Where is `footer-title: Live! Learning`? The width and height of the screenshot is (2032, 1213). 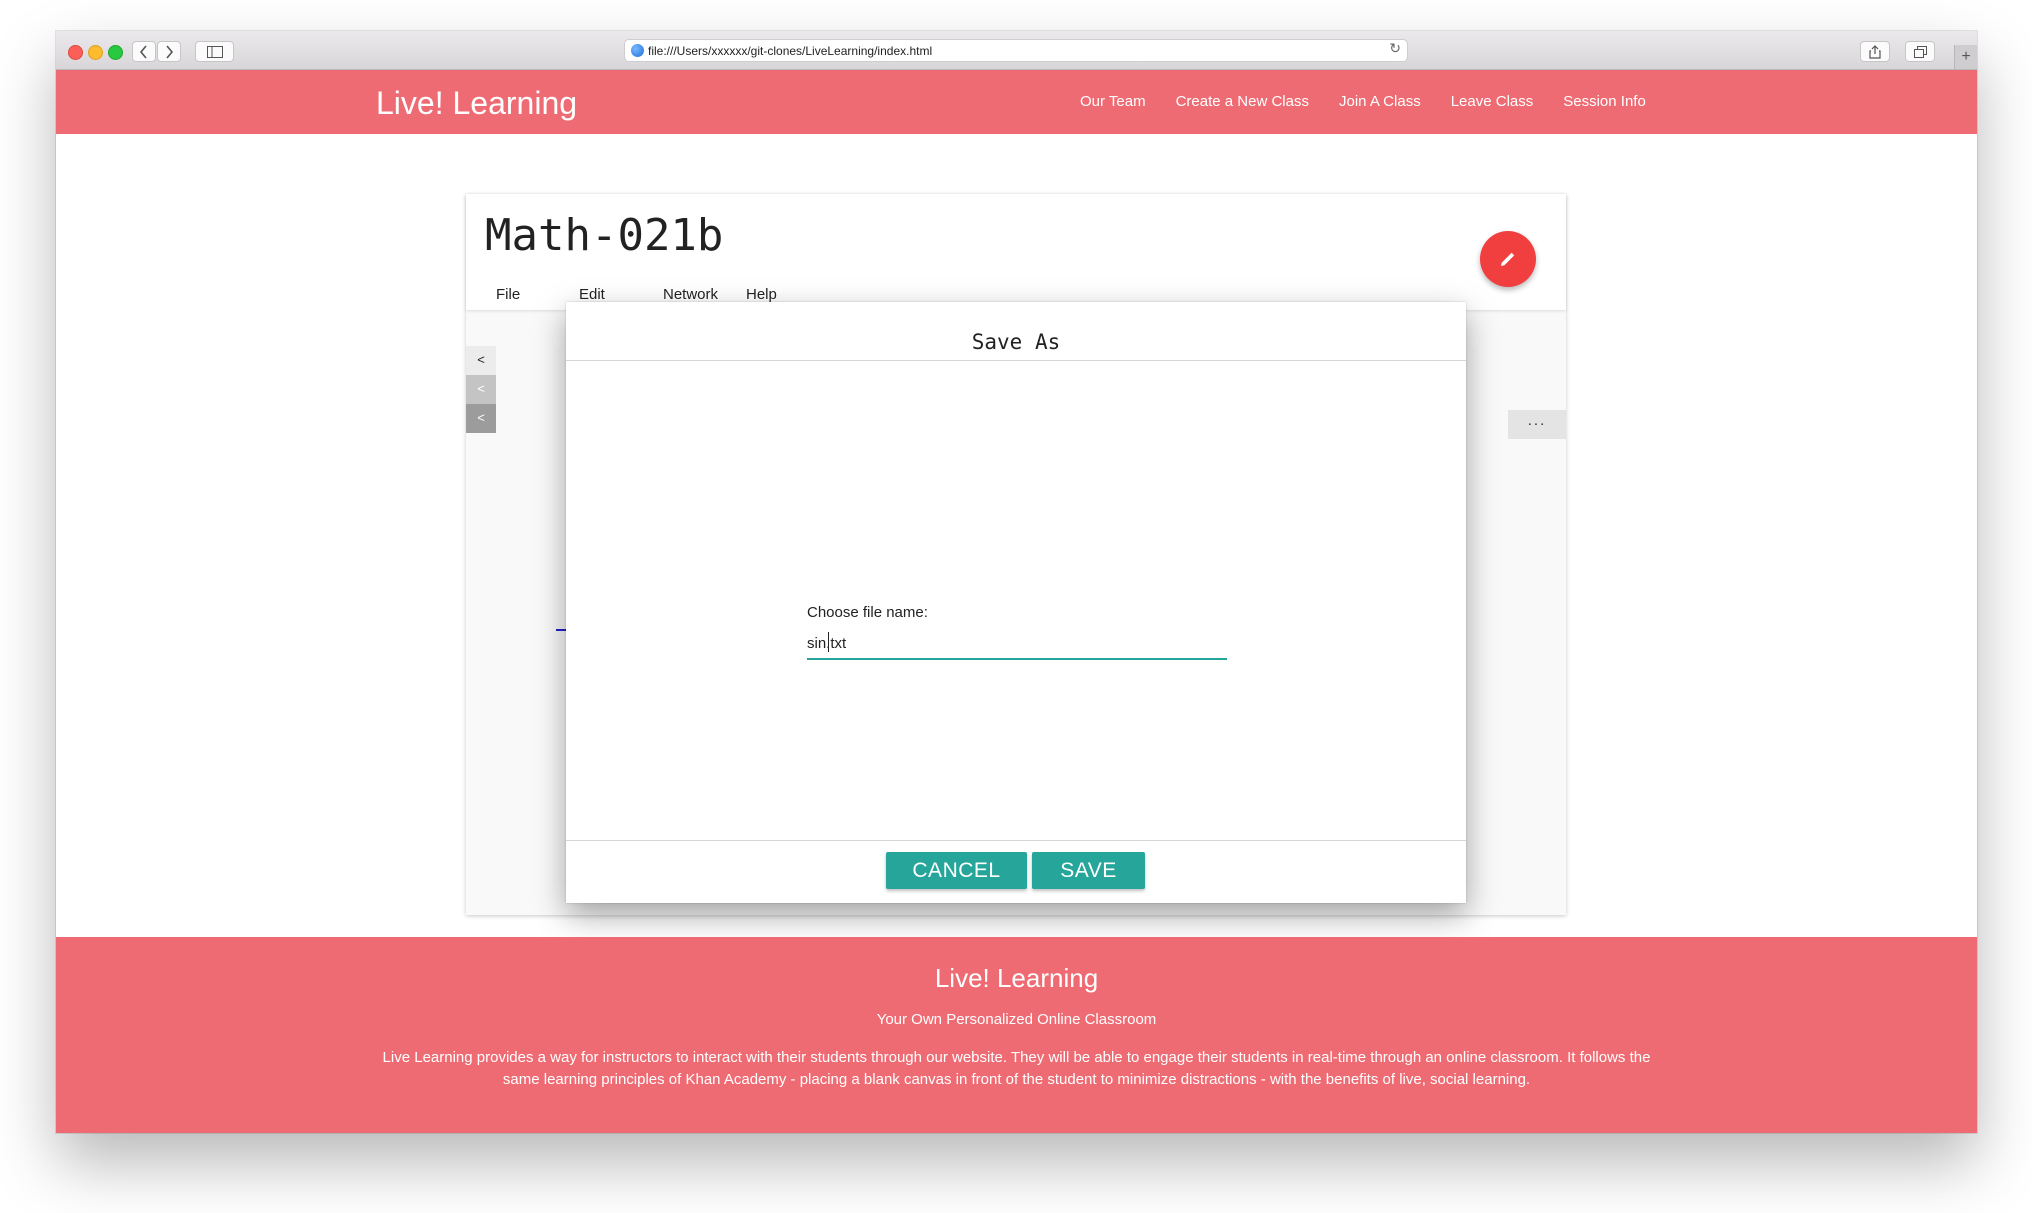 footer-title: Live! Learning is located at coordinates (1016, 978).